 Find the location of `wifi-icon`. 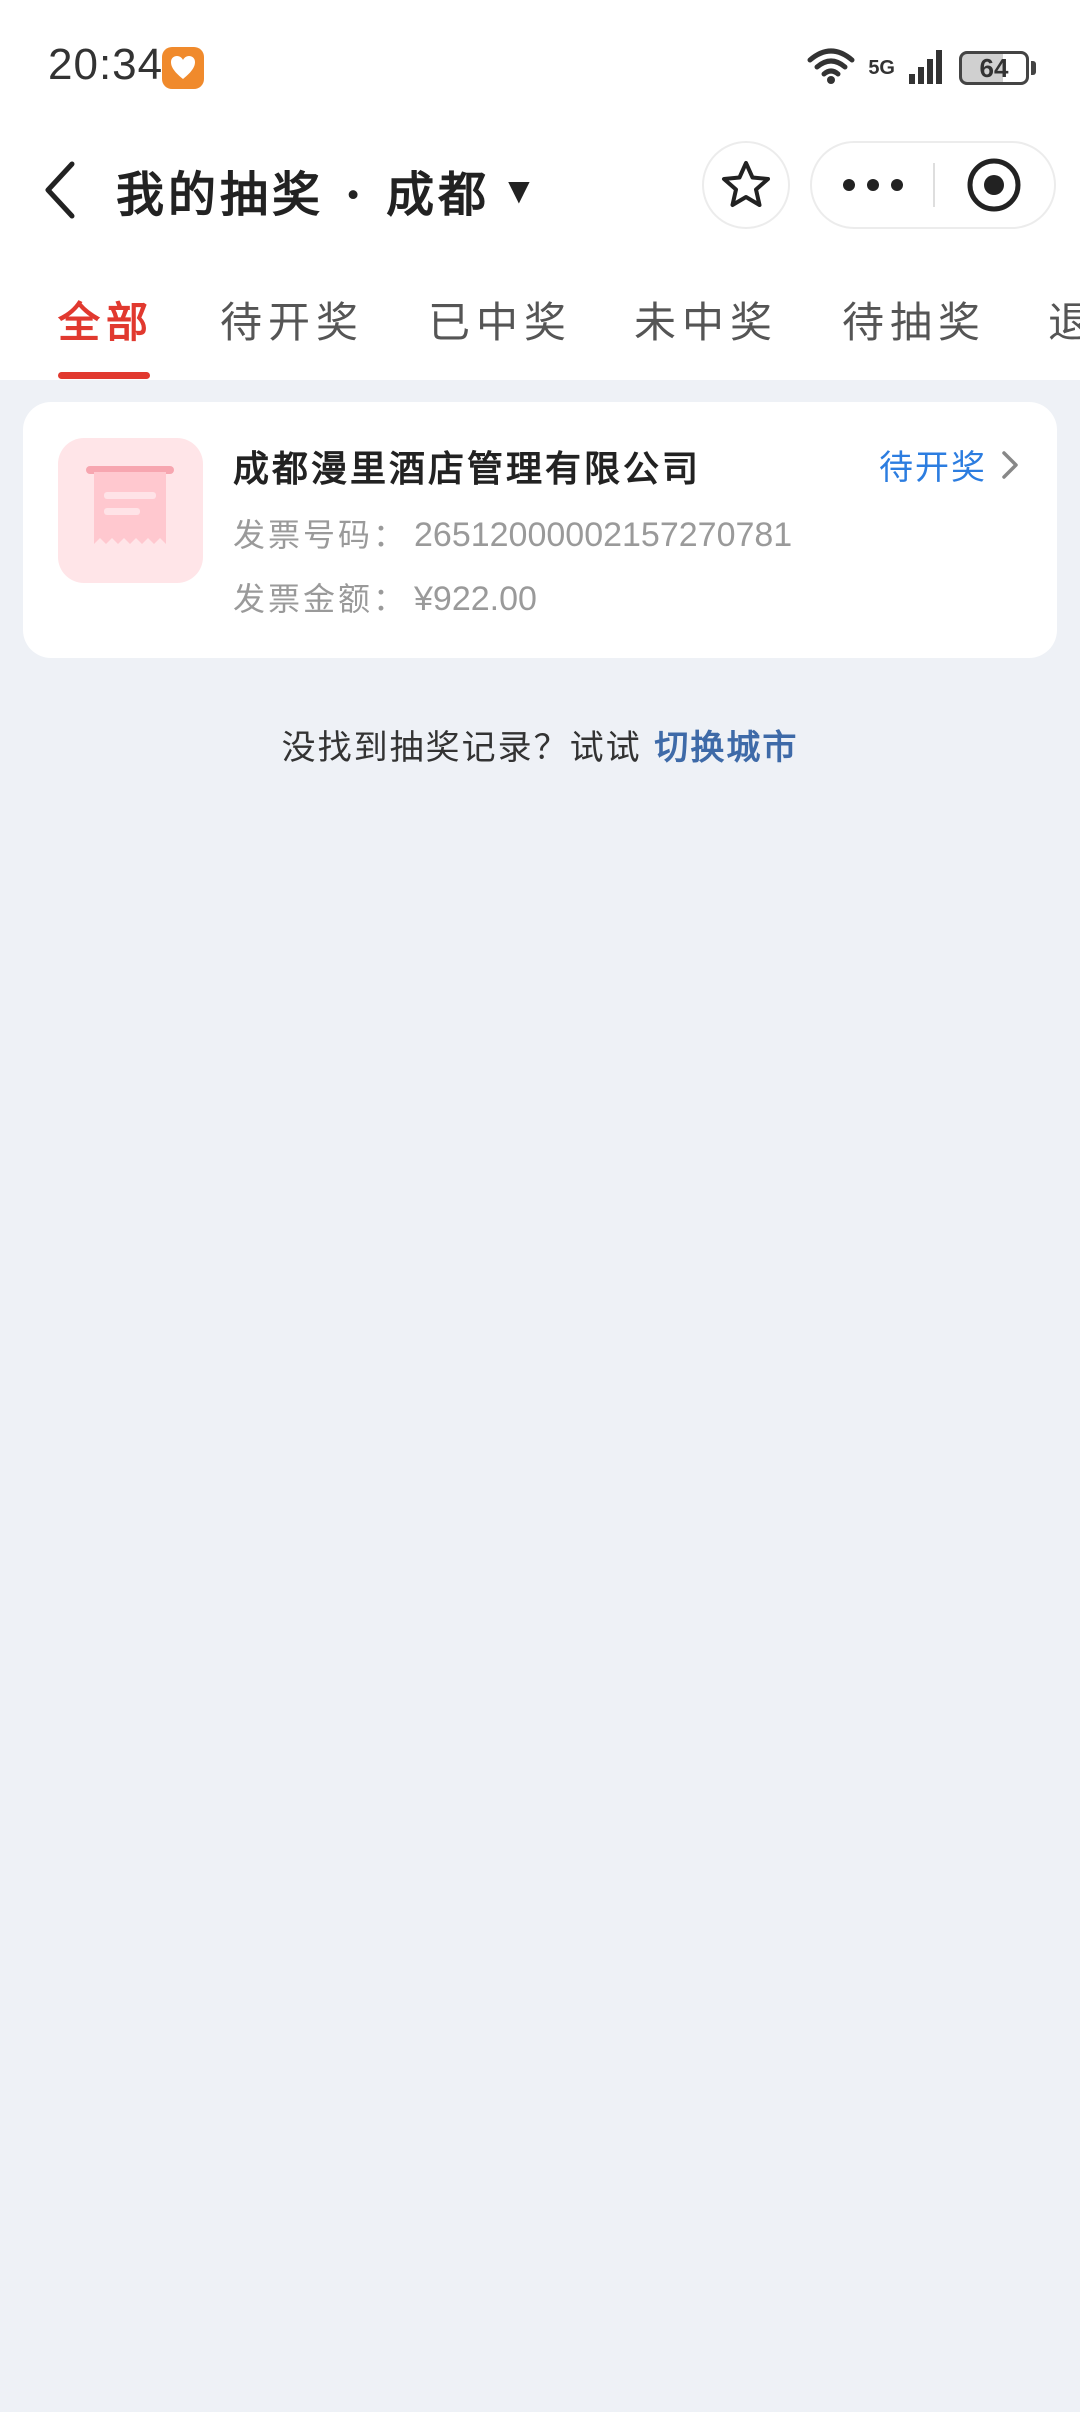

wifi-icon is located at coordinates (831, 68).